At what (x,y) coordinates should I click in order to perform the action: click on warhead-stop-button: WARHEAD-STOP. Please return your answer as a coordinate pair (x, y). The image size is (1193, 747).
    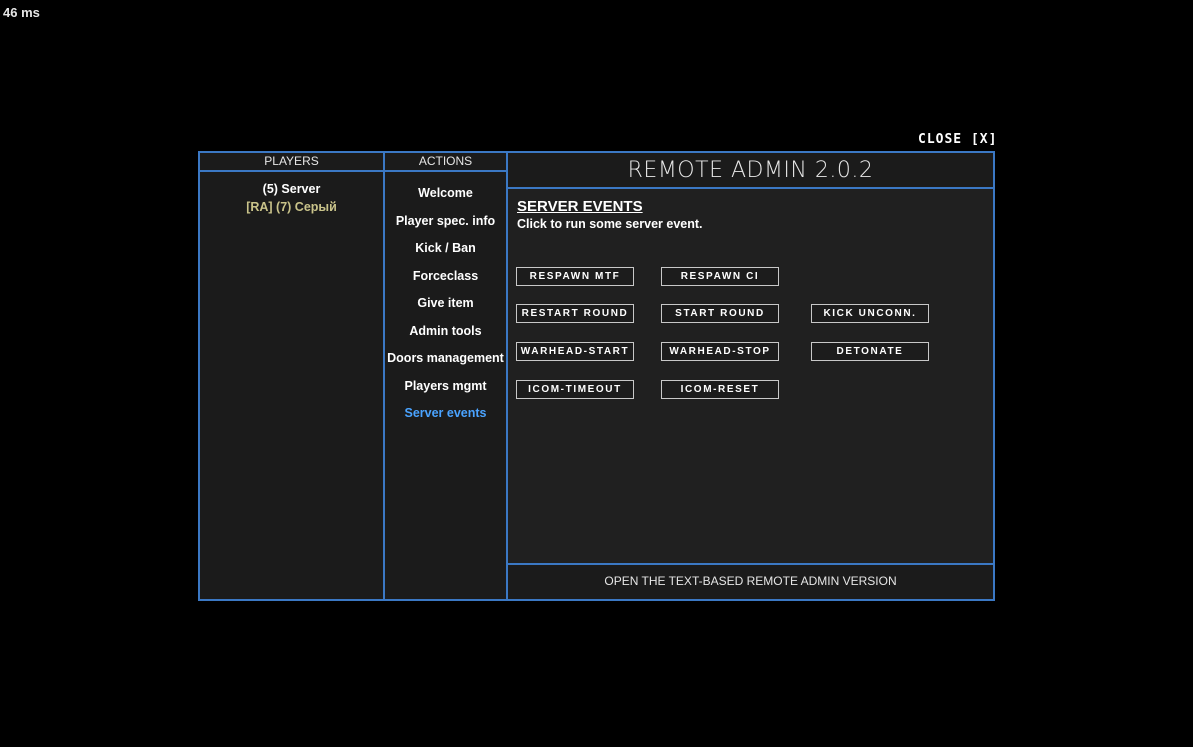
    Looking at the image, I should click on (720, 351).